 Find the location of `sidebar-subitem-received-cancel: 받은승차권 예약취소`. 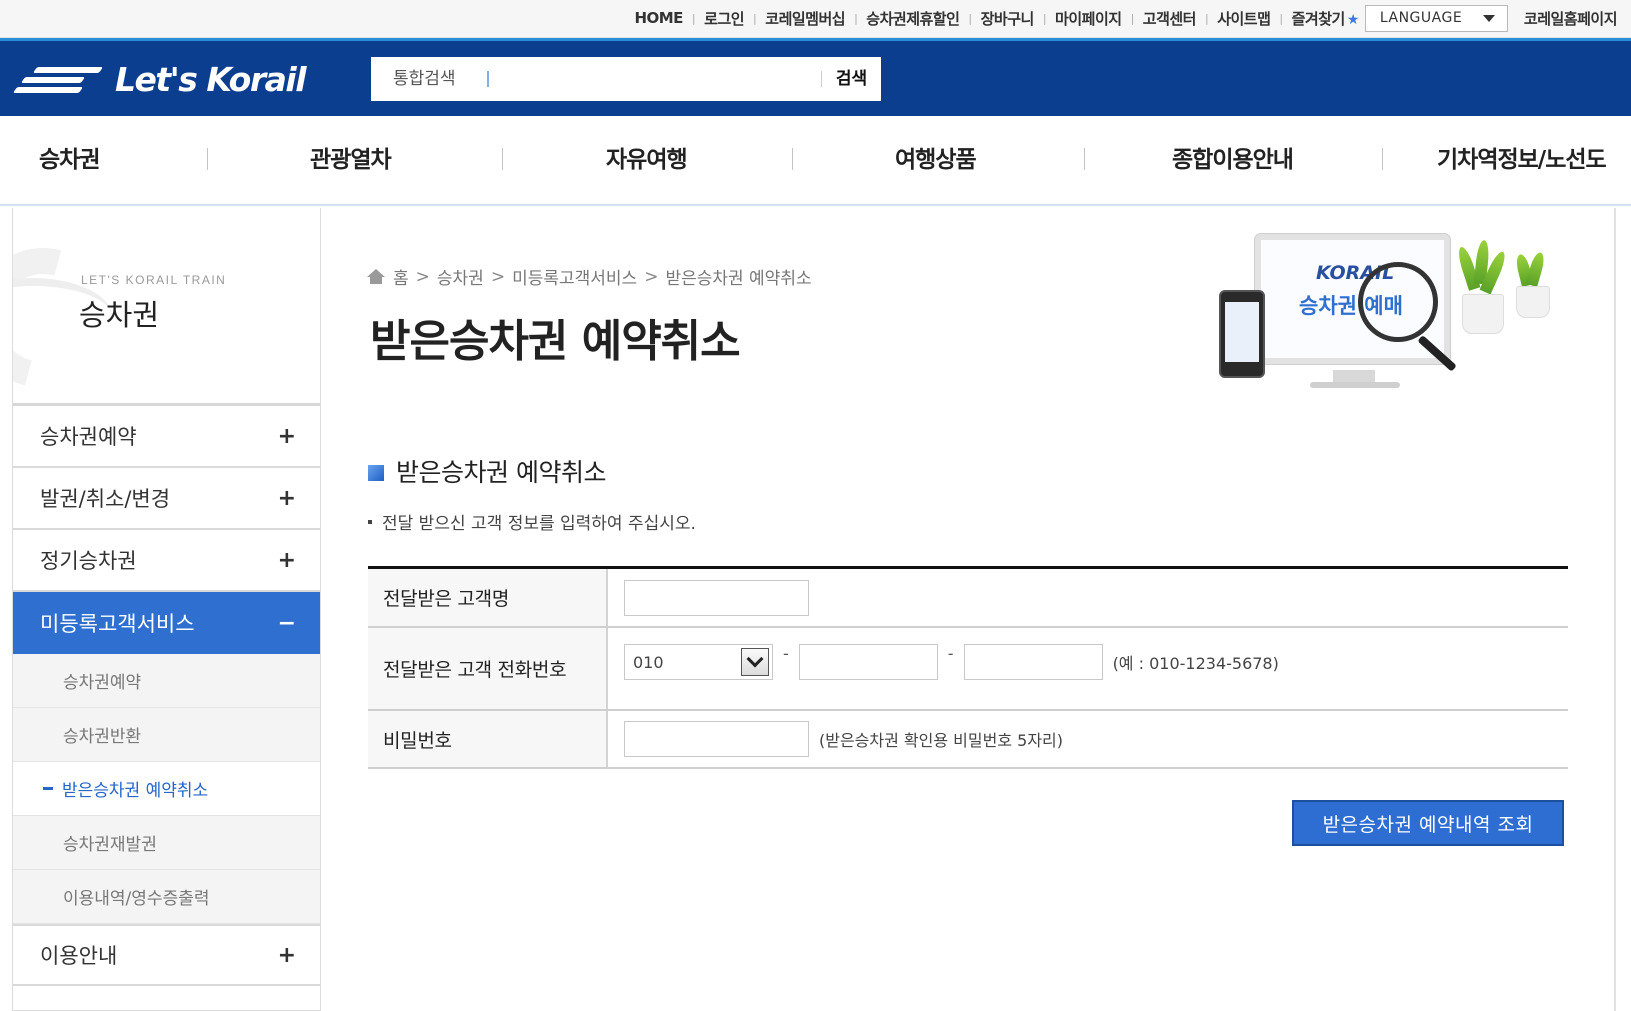

sidebar-subitem-received-cancel: 받은승차권 예약취소 is located at coordinates (166, 789).